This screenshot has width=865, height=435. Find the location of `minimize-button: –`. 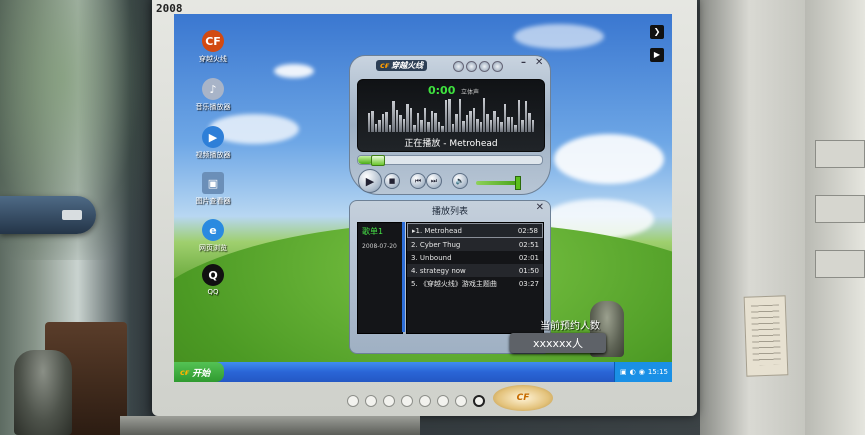

minimize-button: – is located at coordinates (523, 62).